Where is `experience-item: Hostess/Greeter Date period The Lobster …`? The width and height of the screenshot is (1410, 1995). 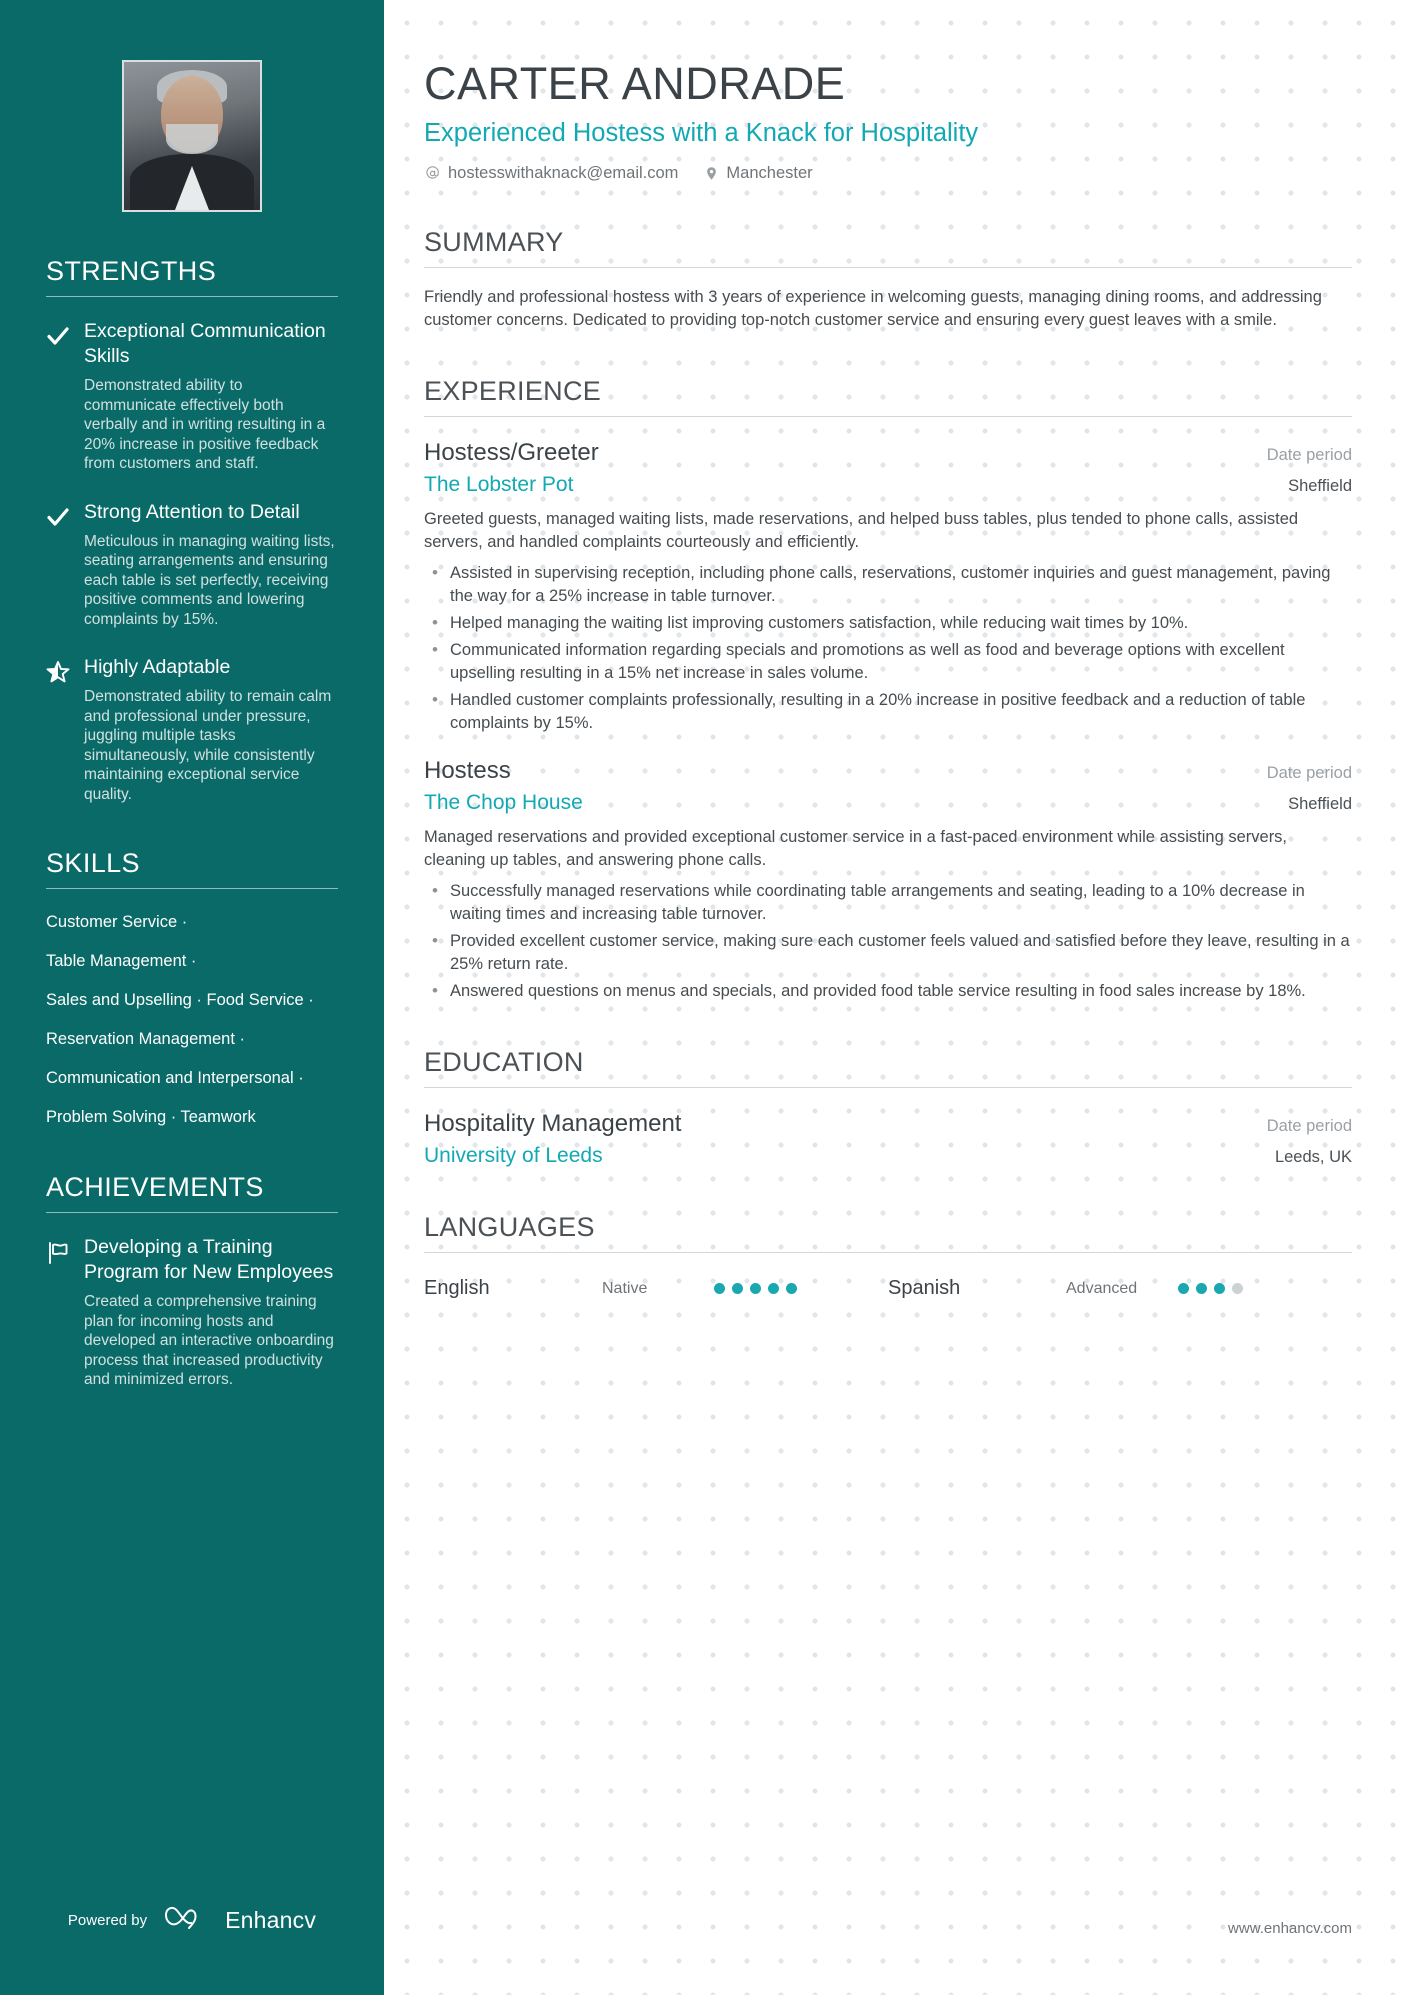 experience-item: Hostess/Greeter Date period The Lobster … is located at coordinates (888, 587).